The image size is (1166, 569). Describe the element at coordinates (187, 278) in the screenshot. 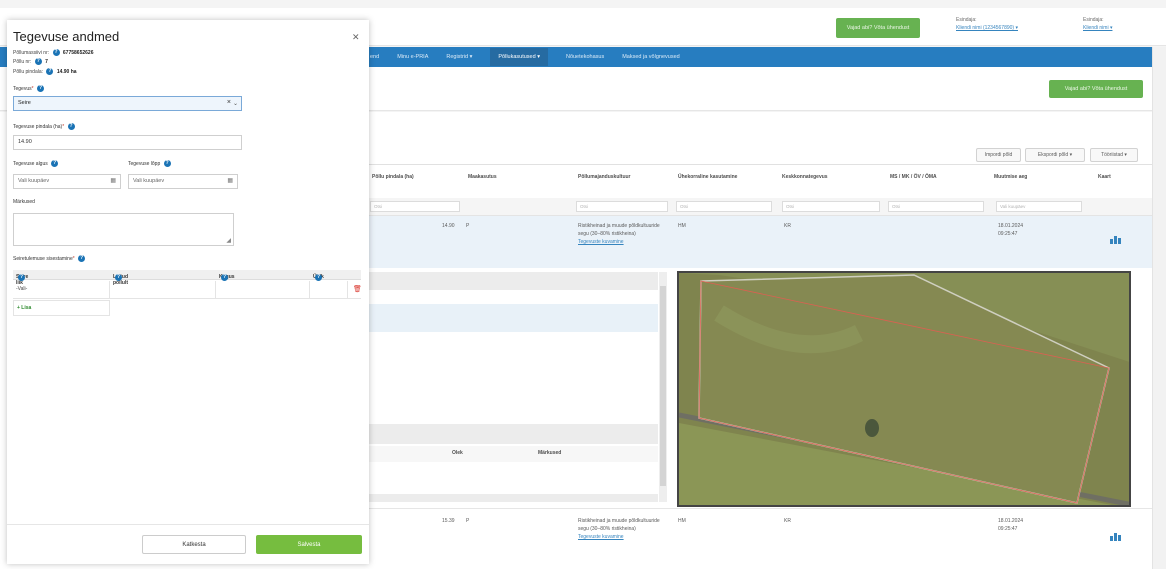

I see `grid-header: Seire liik? Leitud põllult? Kogus? Ühik?` at that location.